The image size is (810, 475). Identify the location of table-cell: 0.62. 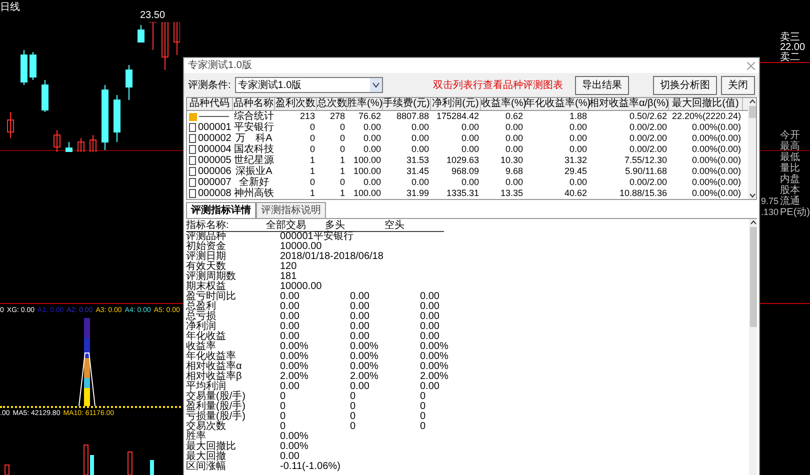
(514, 116).